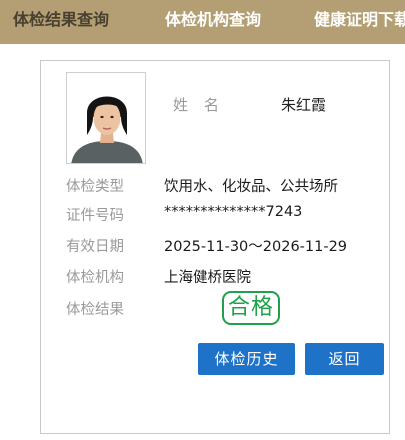 The height and width of the screenshot is (440, 405). I want to click on history-button: 体检历史, so click(246, 359).